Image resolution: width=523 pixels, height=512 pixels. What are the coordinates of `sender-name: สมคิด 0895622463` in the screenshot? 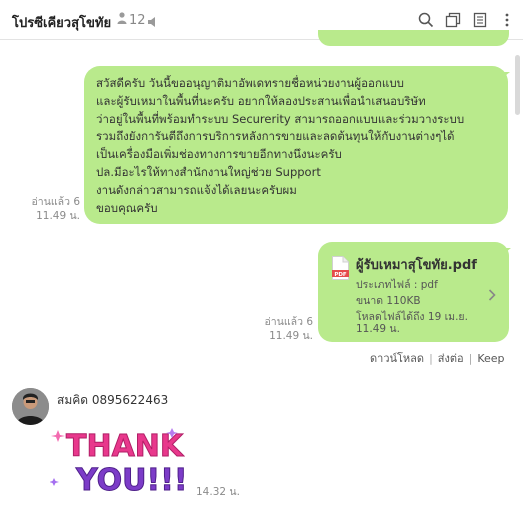 It's located at (112, 400).